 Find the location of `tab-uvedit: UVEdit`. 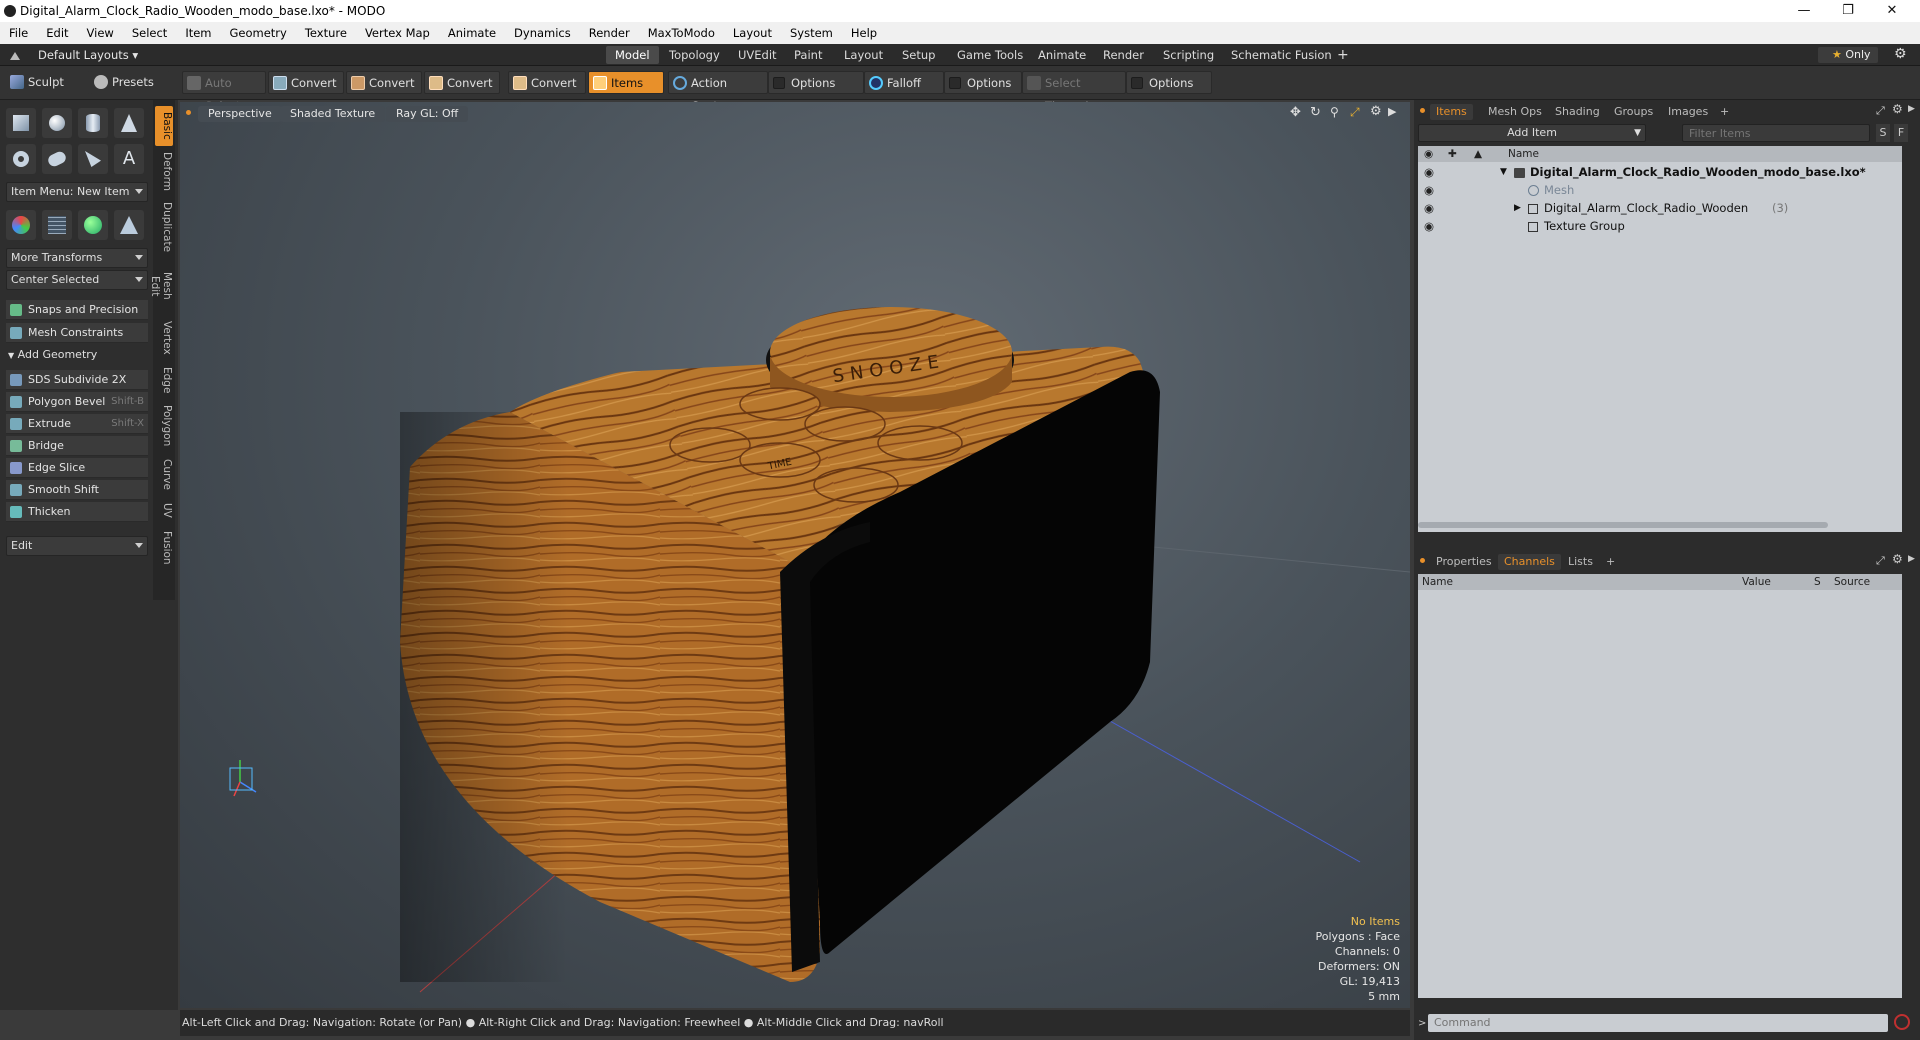

tab-uvedit: UVEdit is located at coordinates (757, 55).